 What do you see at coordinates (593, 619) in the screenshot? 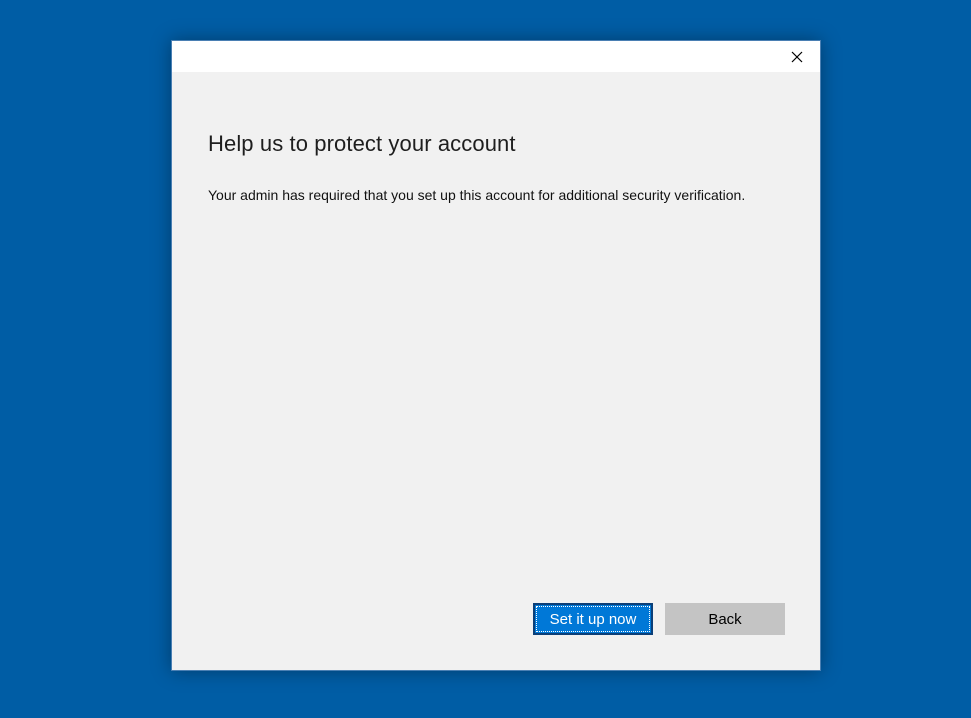
I see `set-it-up-now-button: Set it up now` at bounding box center [593, 619].